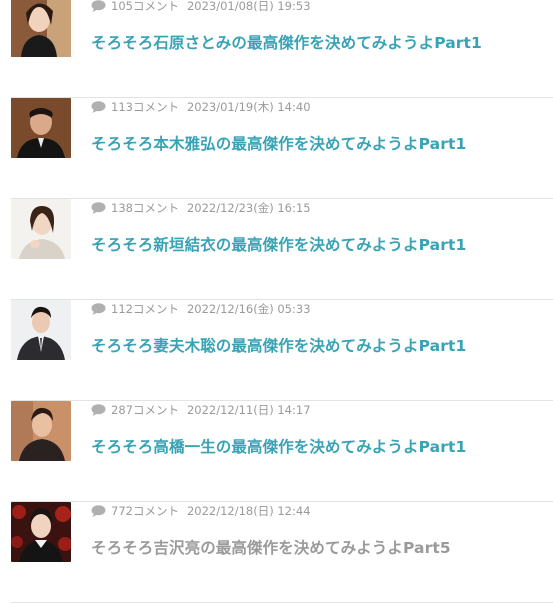 Image resolution: width=553 pixels, height=603 pixels. Describe the element at coordinates (286, 42) in the screenshot. I see `article-title-link: そろそろ石原さとみの最高傑作を決めてみようよPart1` at that location.